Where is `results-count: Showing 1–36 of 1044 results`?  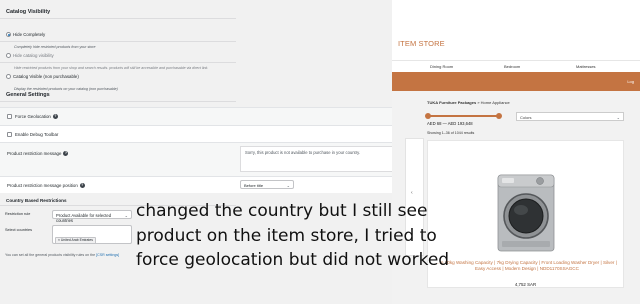 results-count: Showing 1–36 of 1044 results is located at coordinates (451, 133).